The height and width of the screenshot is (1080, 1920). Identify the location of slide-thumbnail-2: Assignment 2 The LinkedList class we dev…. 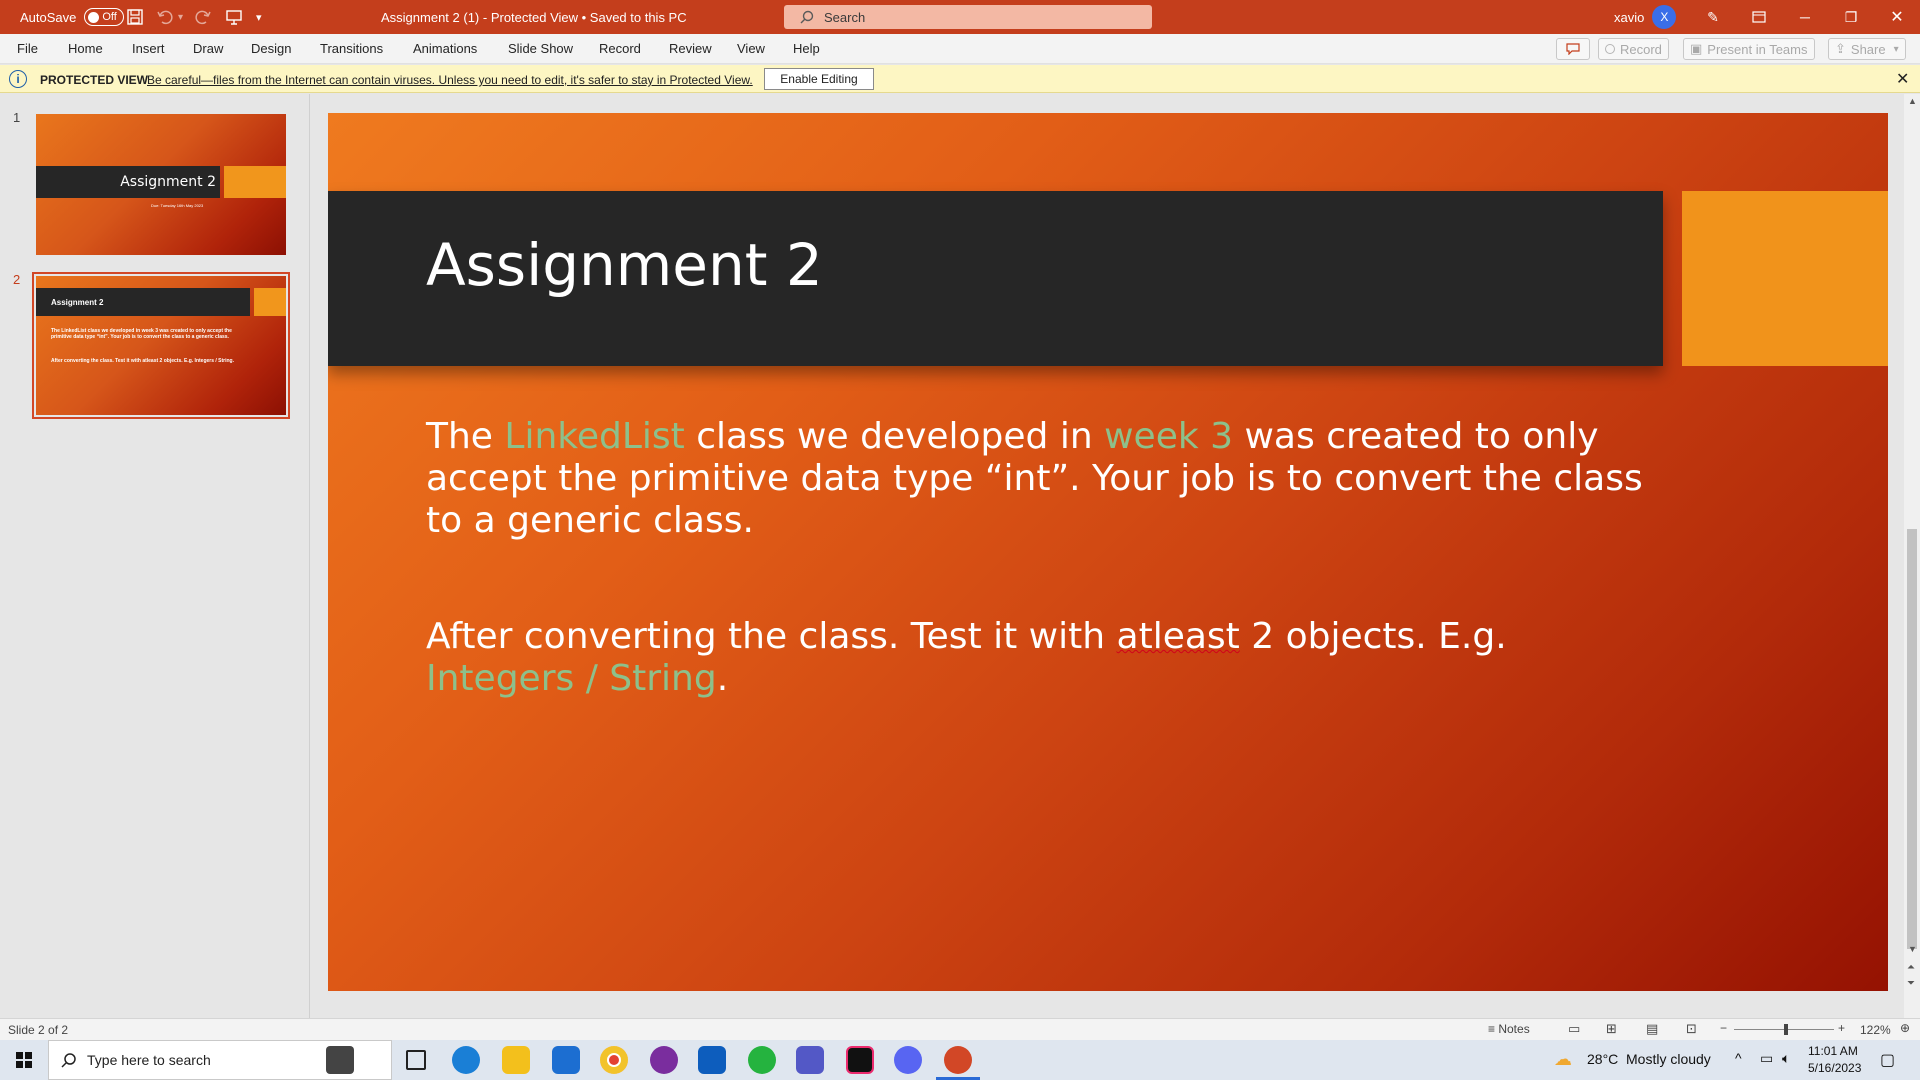
(161, 345).